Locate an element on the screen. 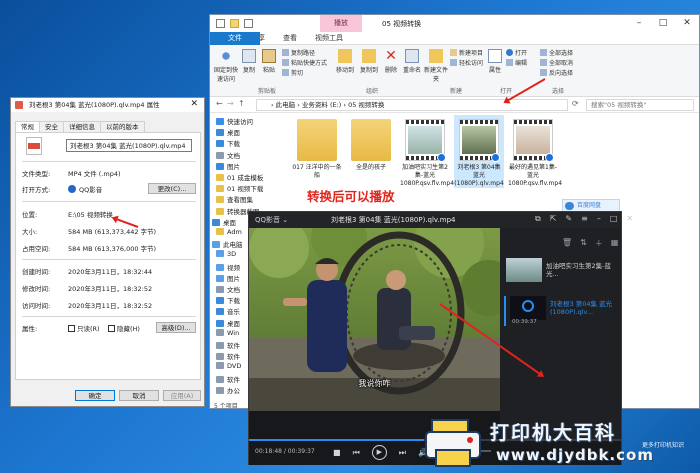 This screenshot has height=473, width=700. pin-quick-access-button: 固定到快速访问 is located at coordinates (226, 66).